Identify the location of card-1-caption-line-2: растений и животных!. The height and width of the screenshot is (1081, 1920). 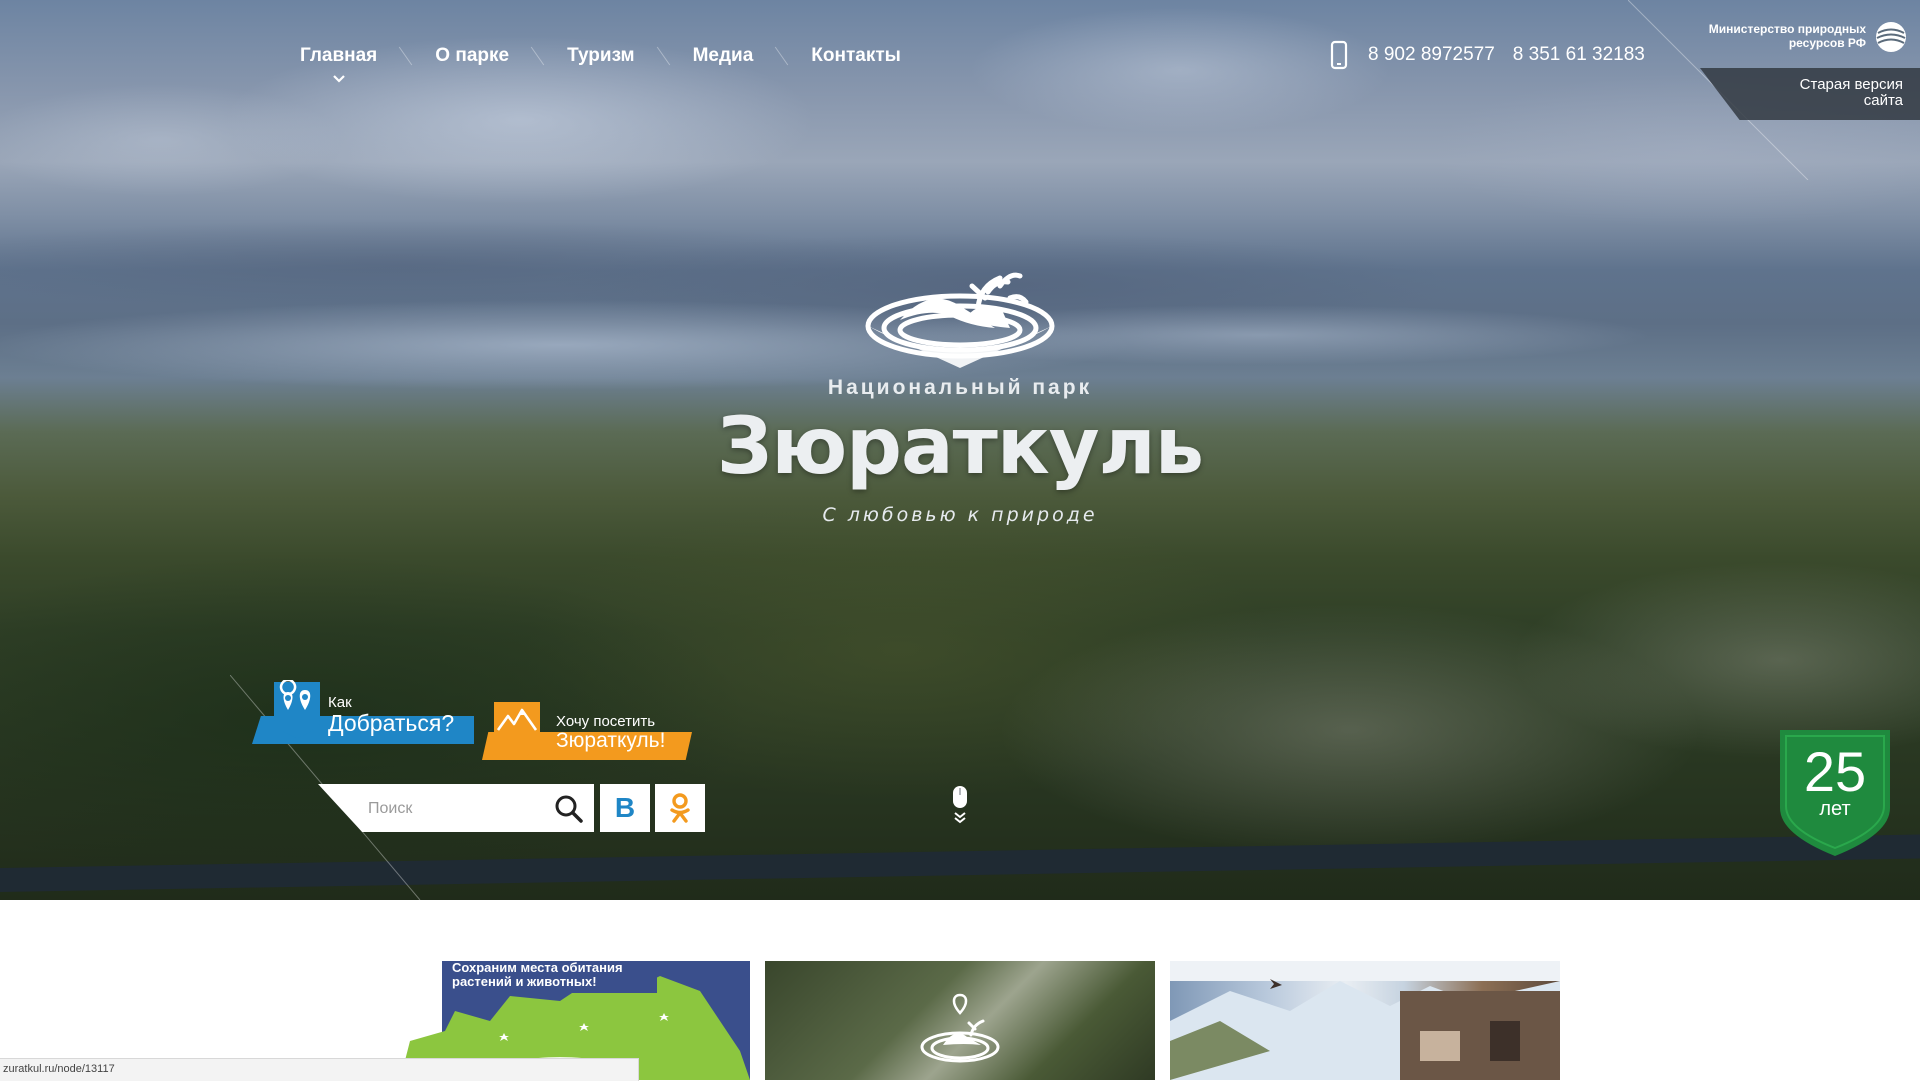
(524, 981).